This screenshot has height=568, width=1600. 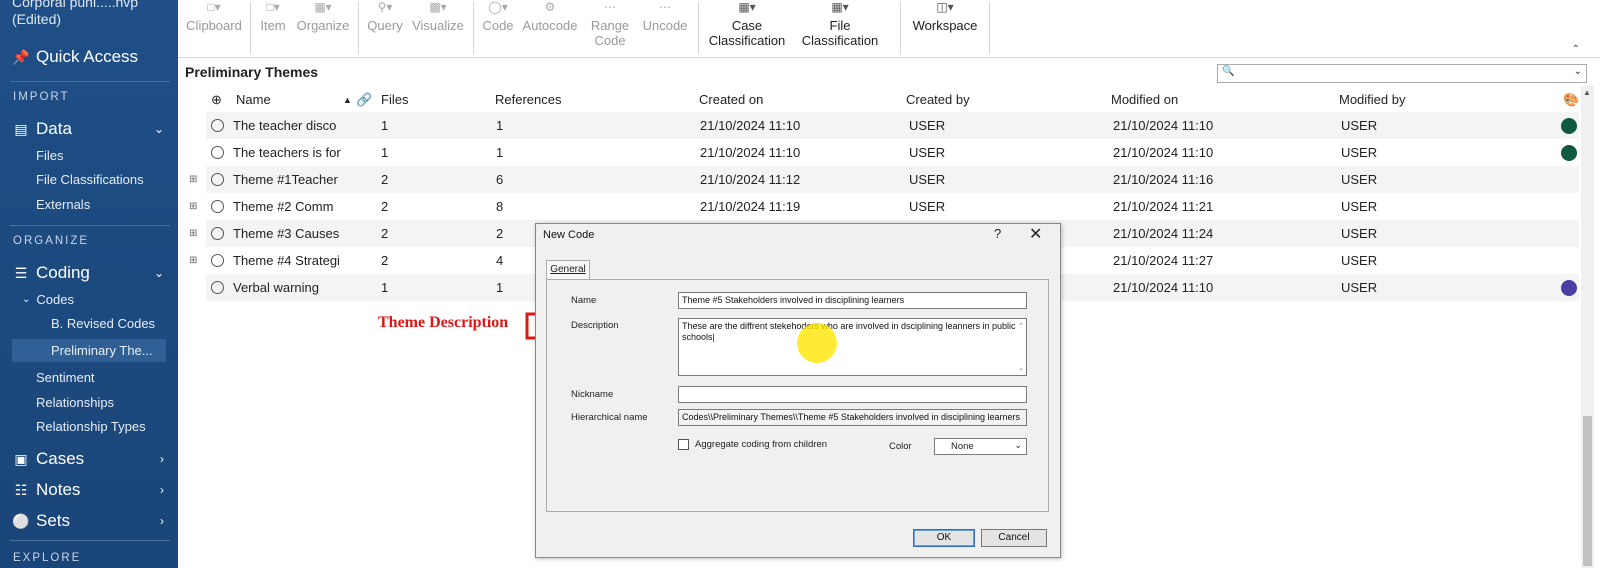 I want to click on cell-modified-by: USER, so click(x=1359, y=287).